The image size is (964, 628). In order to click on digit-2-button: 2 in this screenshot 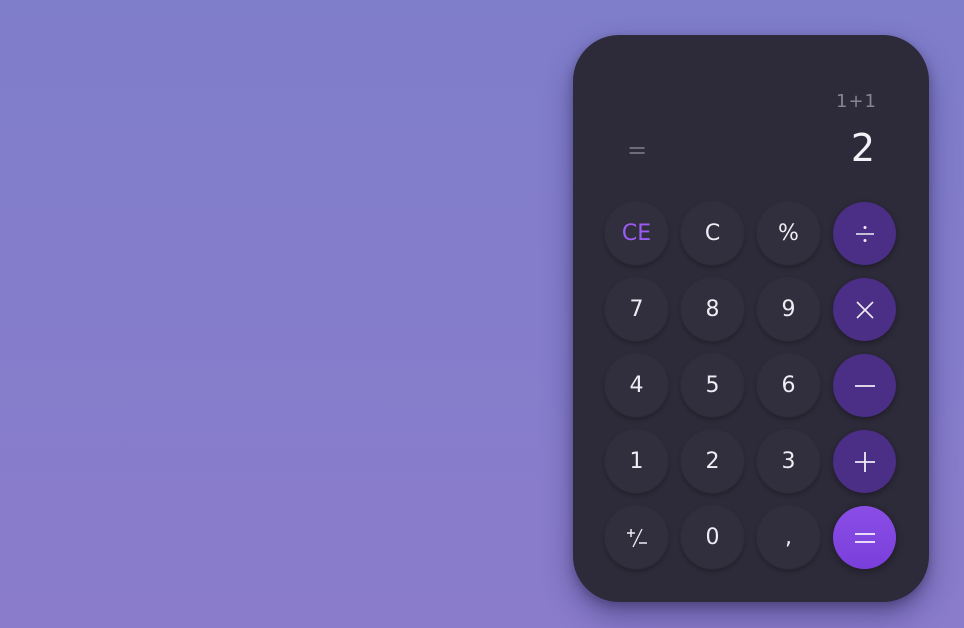, I will do `click(712, 461)`.